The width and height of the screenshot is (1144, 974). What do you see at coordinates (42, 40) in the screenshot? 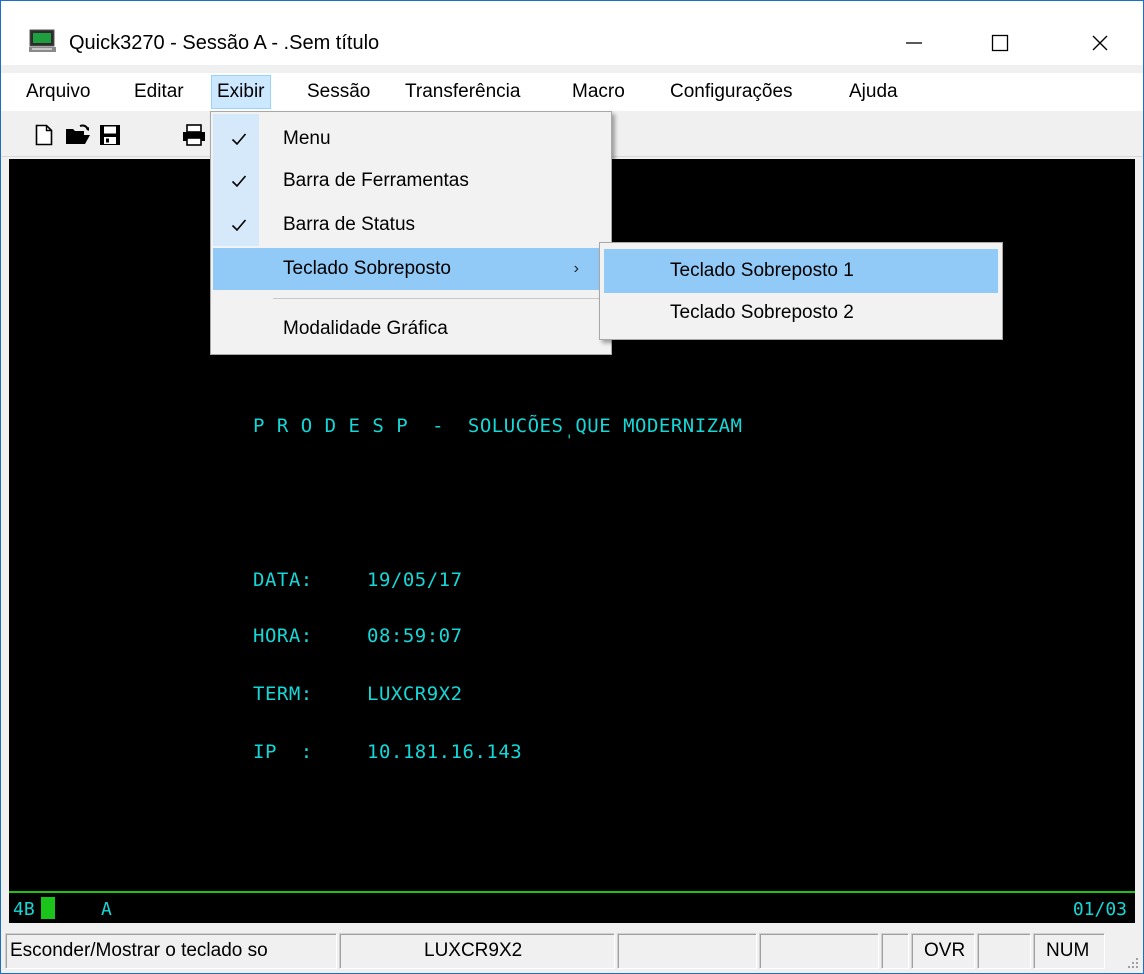
I see `terminal-app-icon` at bounding box center [42, 40].